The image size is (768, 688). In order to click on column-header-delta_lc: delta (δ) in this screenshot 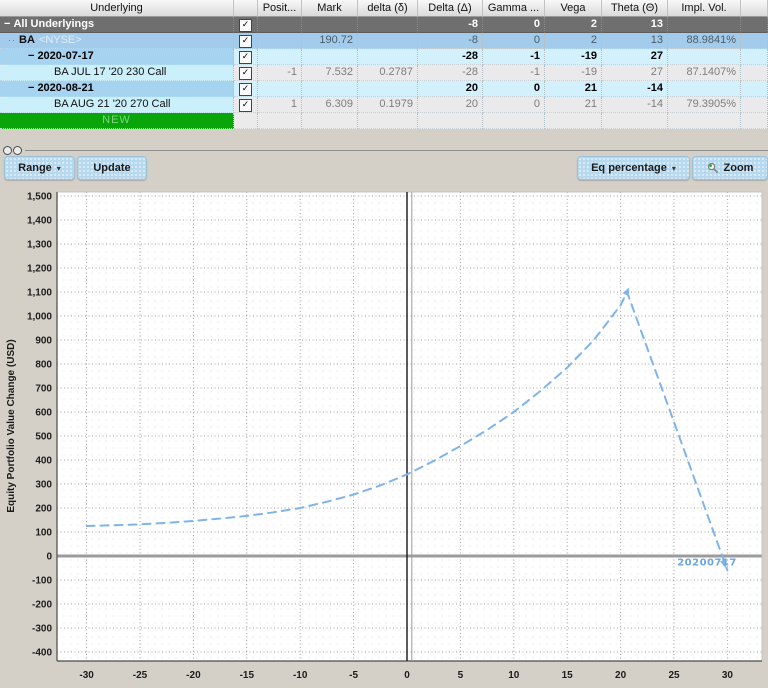, I will do `click(388, 8)`.